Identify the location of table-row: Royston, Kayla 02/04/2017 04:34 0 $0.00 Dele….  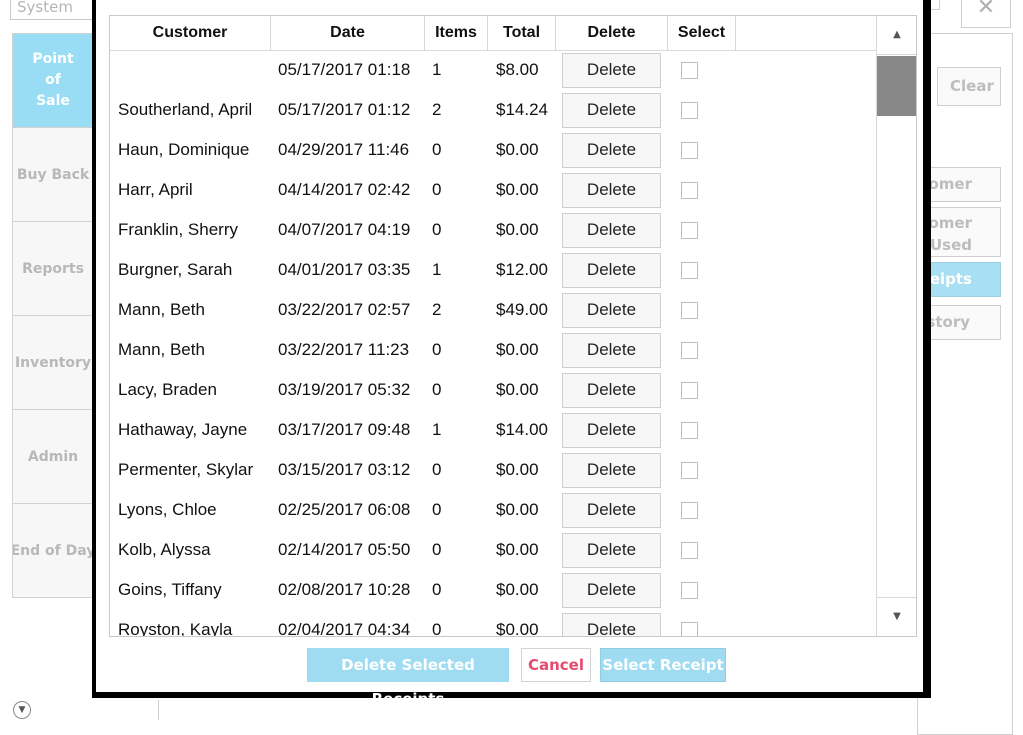
(493, 624).